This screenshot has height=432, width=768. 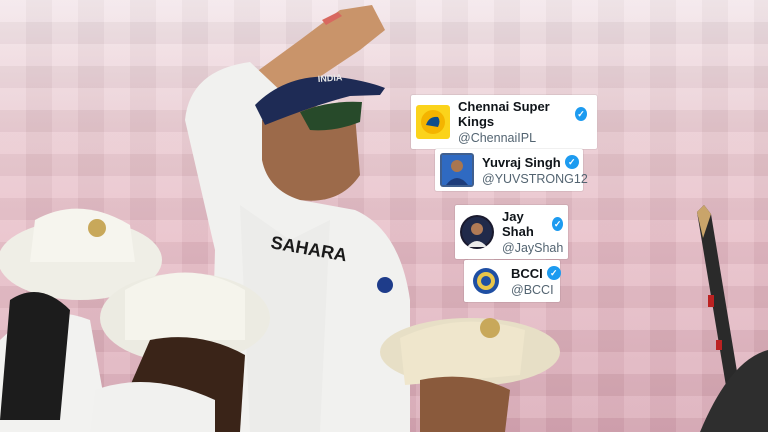 What do you see at coordinates (486, 281) in the screenshot?
I see `bcci-crest-icon` at bounding box center [486, 281].